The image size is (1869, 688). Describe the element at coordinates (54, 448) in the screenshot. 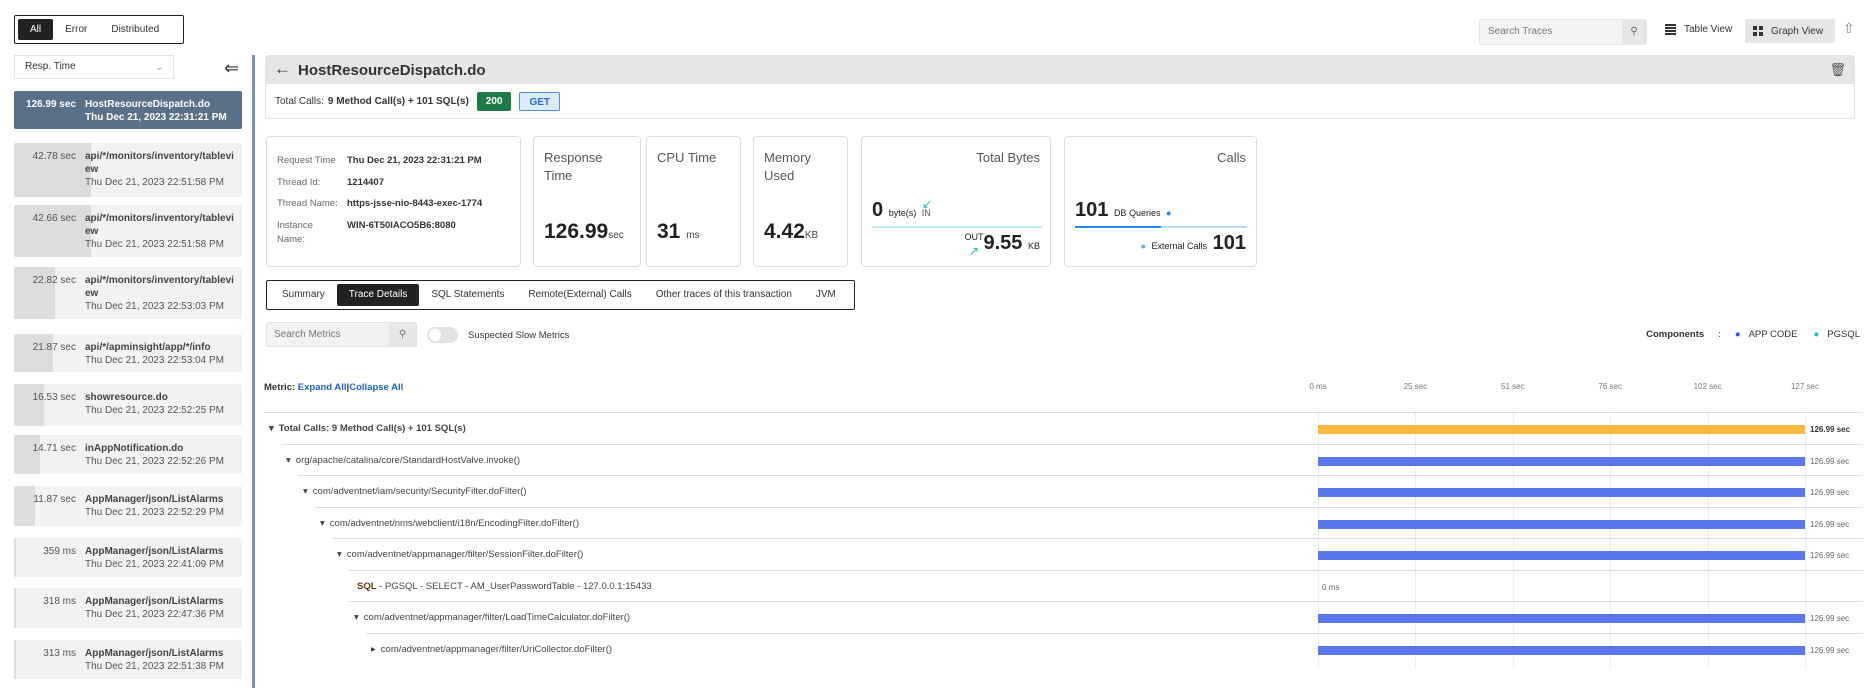

I see `trace-time: 14.71 sec` at that location.